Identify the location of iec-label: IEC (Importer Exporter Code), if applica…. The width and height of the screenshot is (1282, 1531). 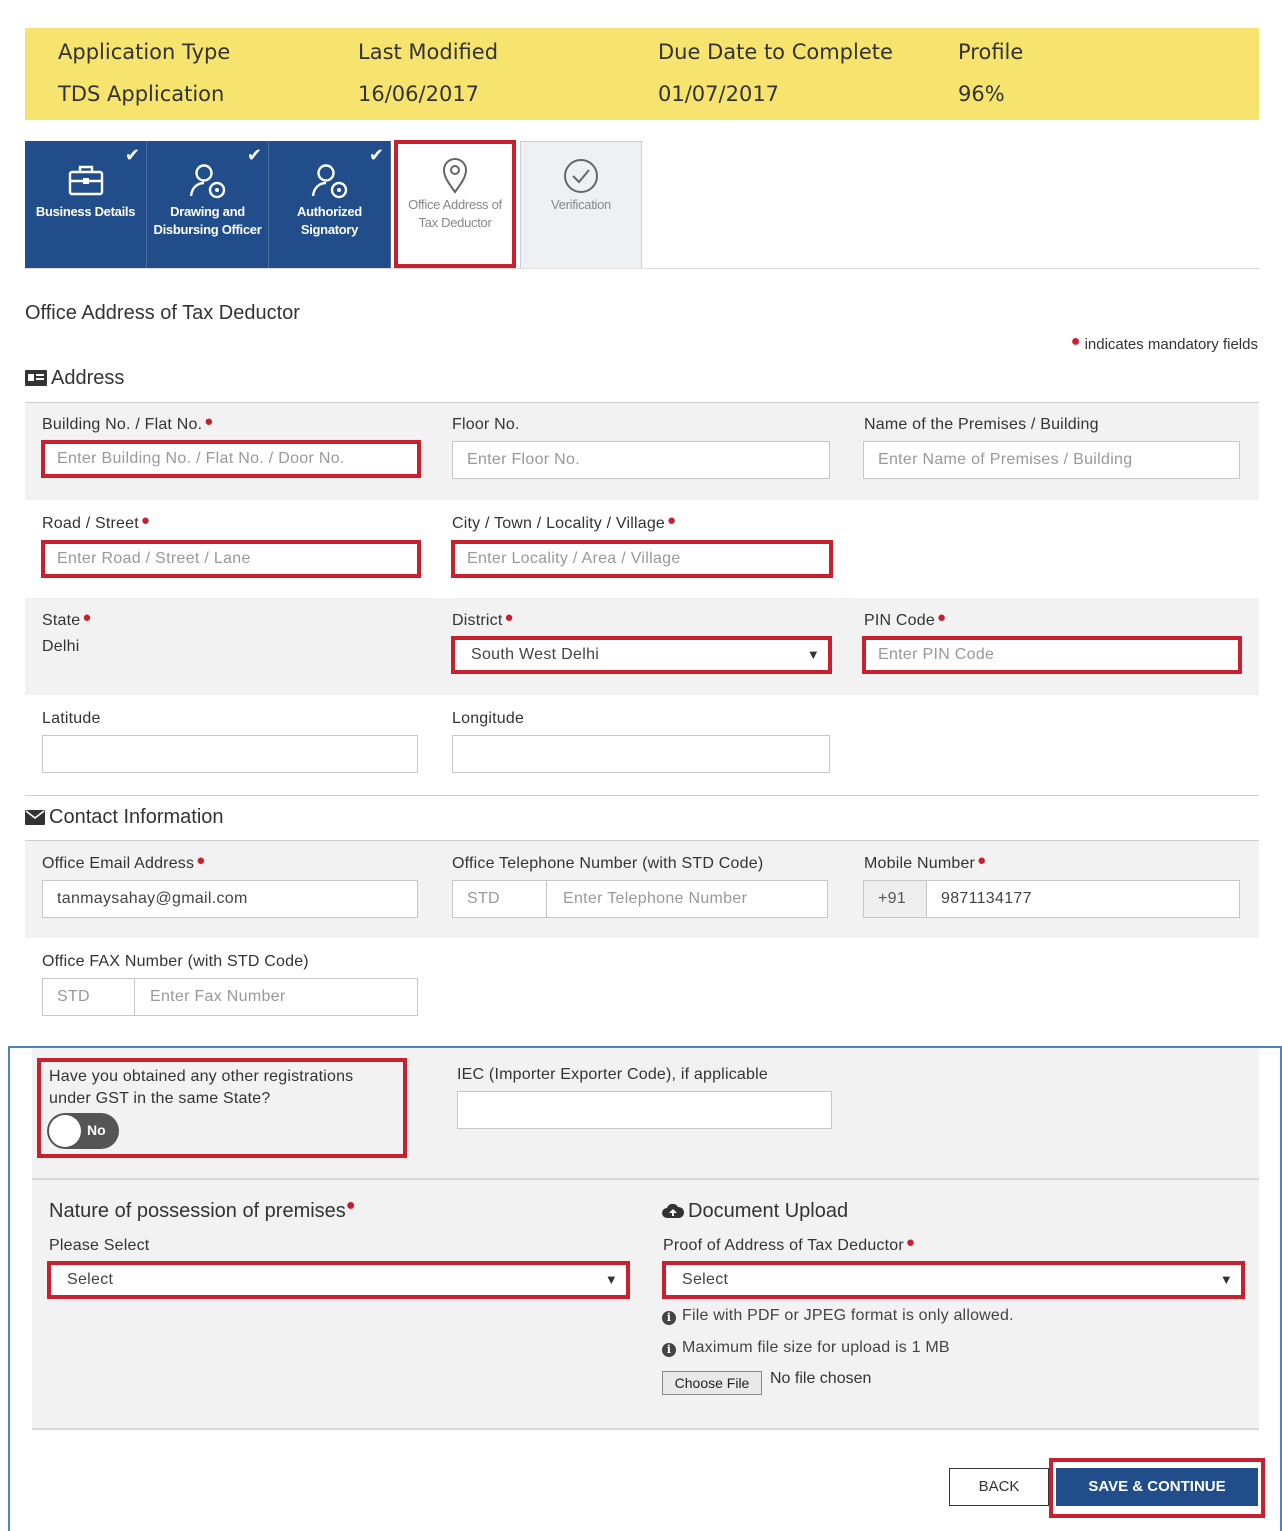
(612, 1074).